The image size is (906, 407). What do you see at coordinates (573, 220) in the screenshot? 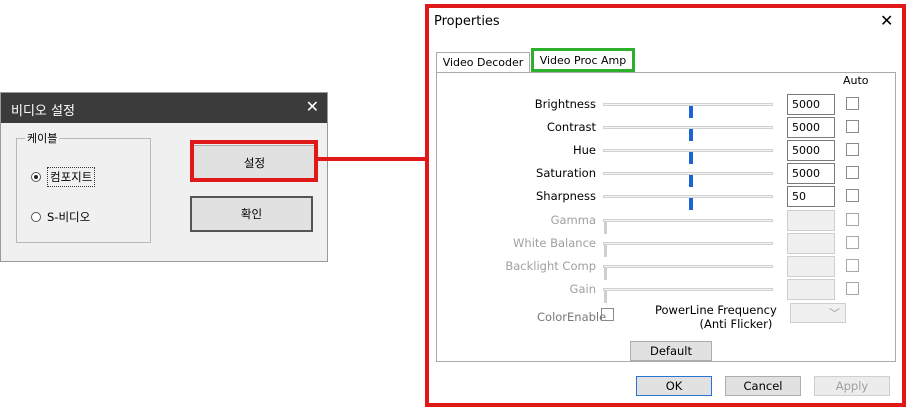
I see `property-label: Gamma` at bounding box center [573, 220].